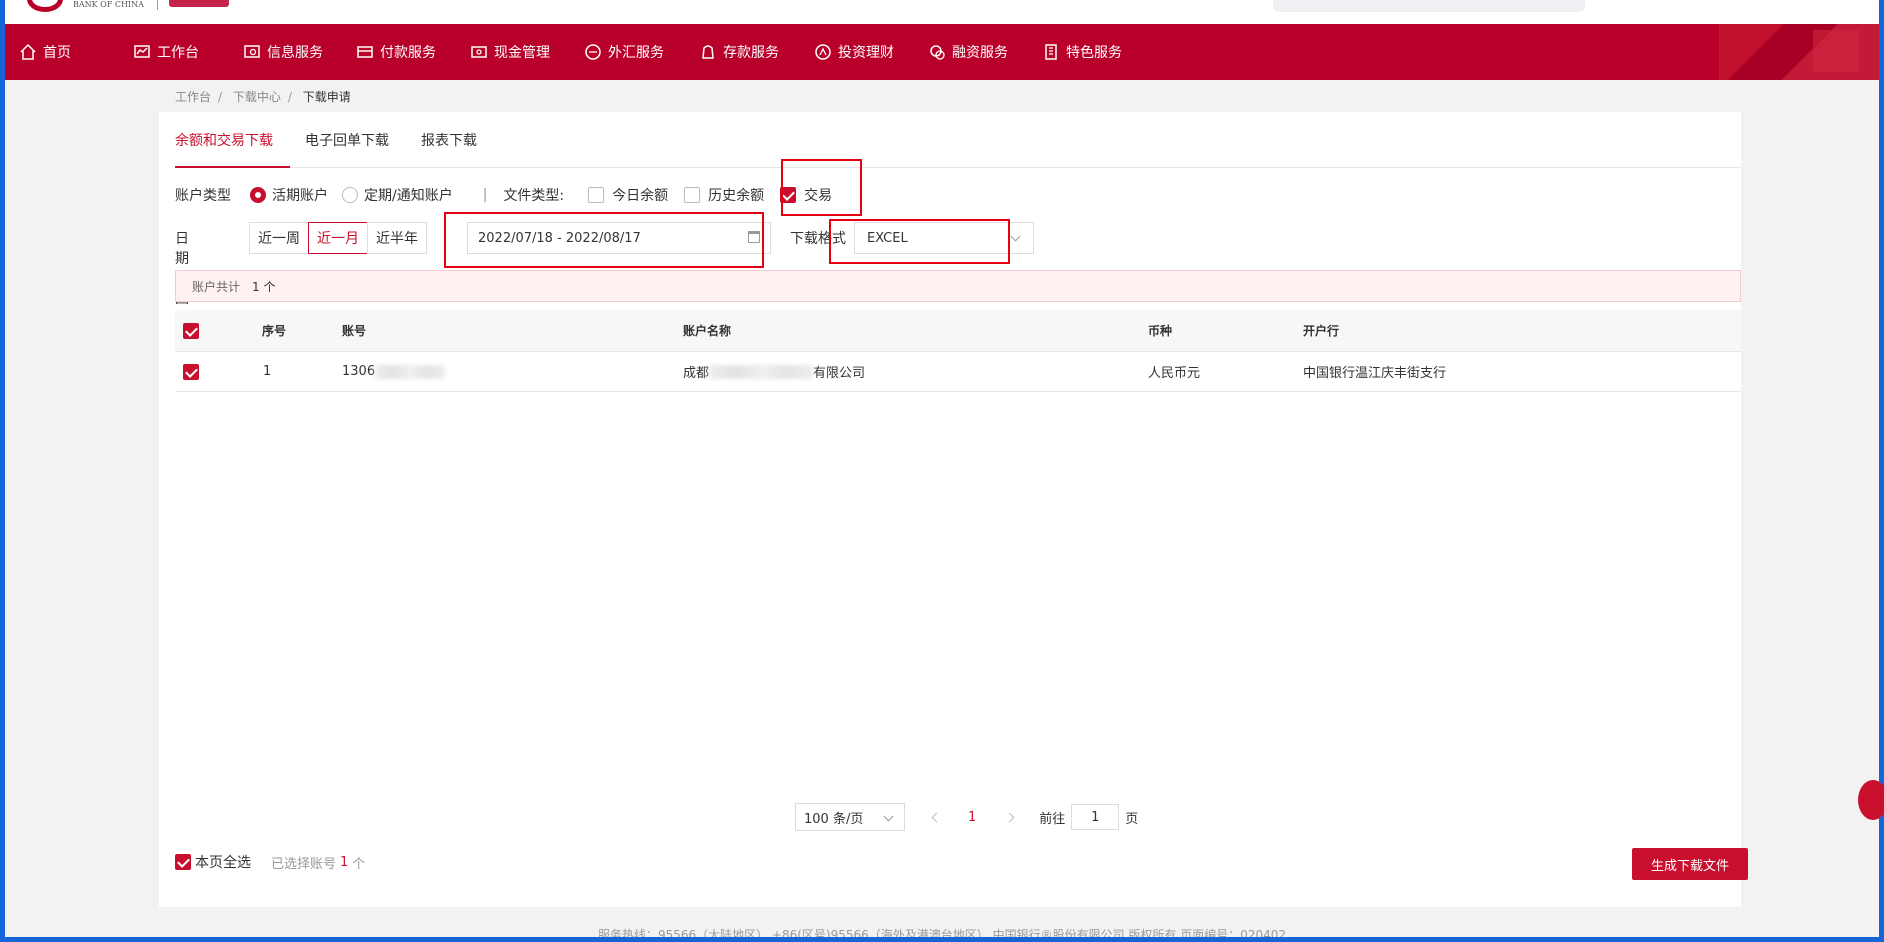 The image size is (1884, 942). I want to click on nav-item-financing: 融资服务, so click(985, 52).